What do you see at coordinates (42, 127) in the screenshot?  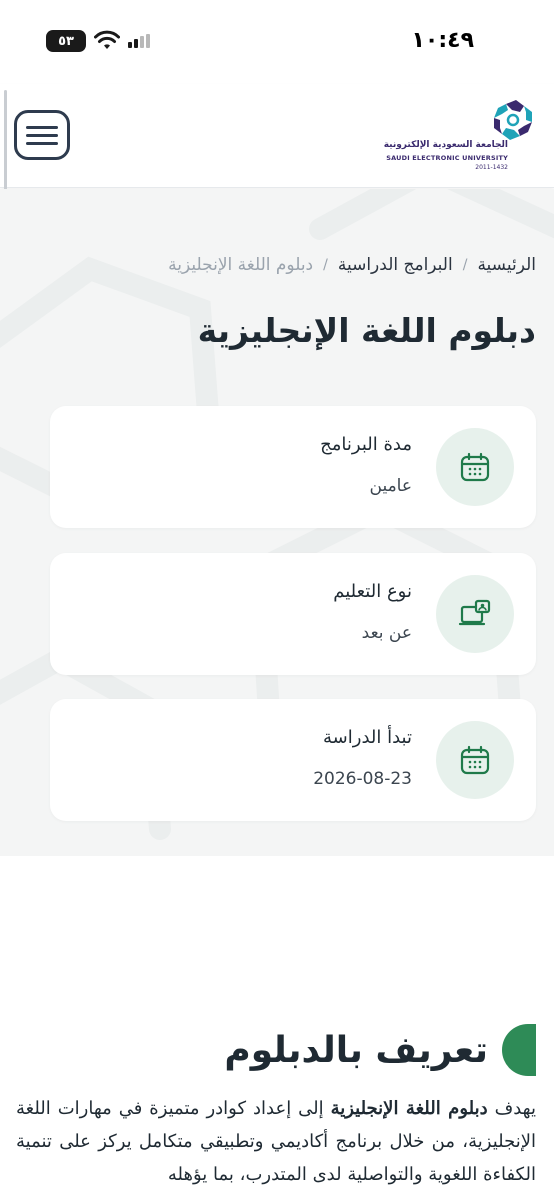 I see `hamburger-icon` at bounding box center [42, 127].